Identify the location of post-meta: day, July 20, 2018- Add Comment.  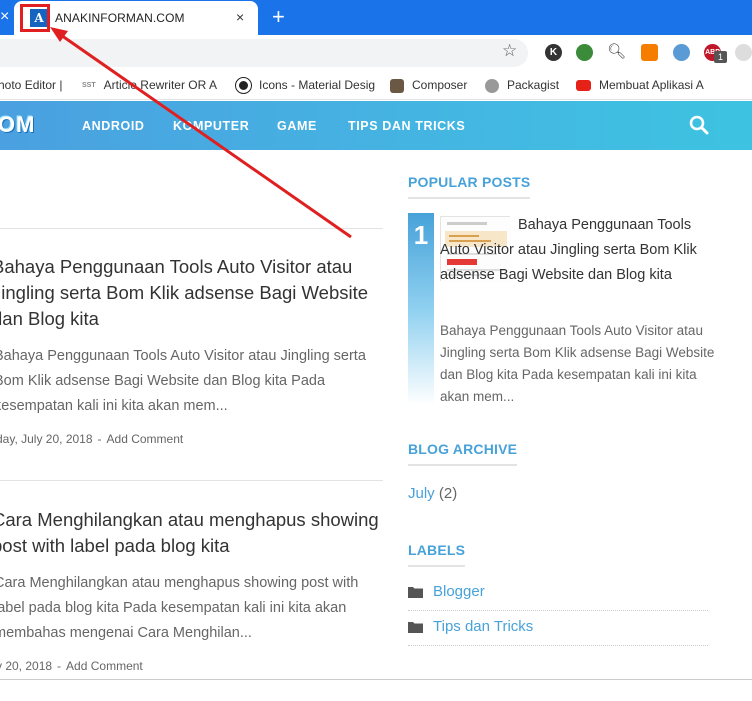
(91, 439).